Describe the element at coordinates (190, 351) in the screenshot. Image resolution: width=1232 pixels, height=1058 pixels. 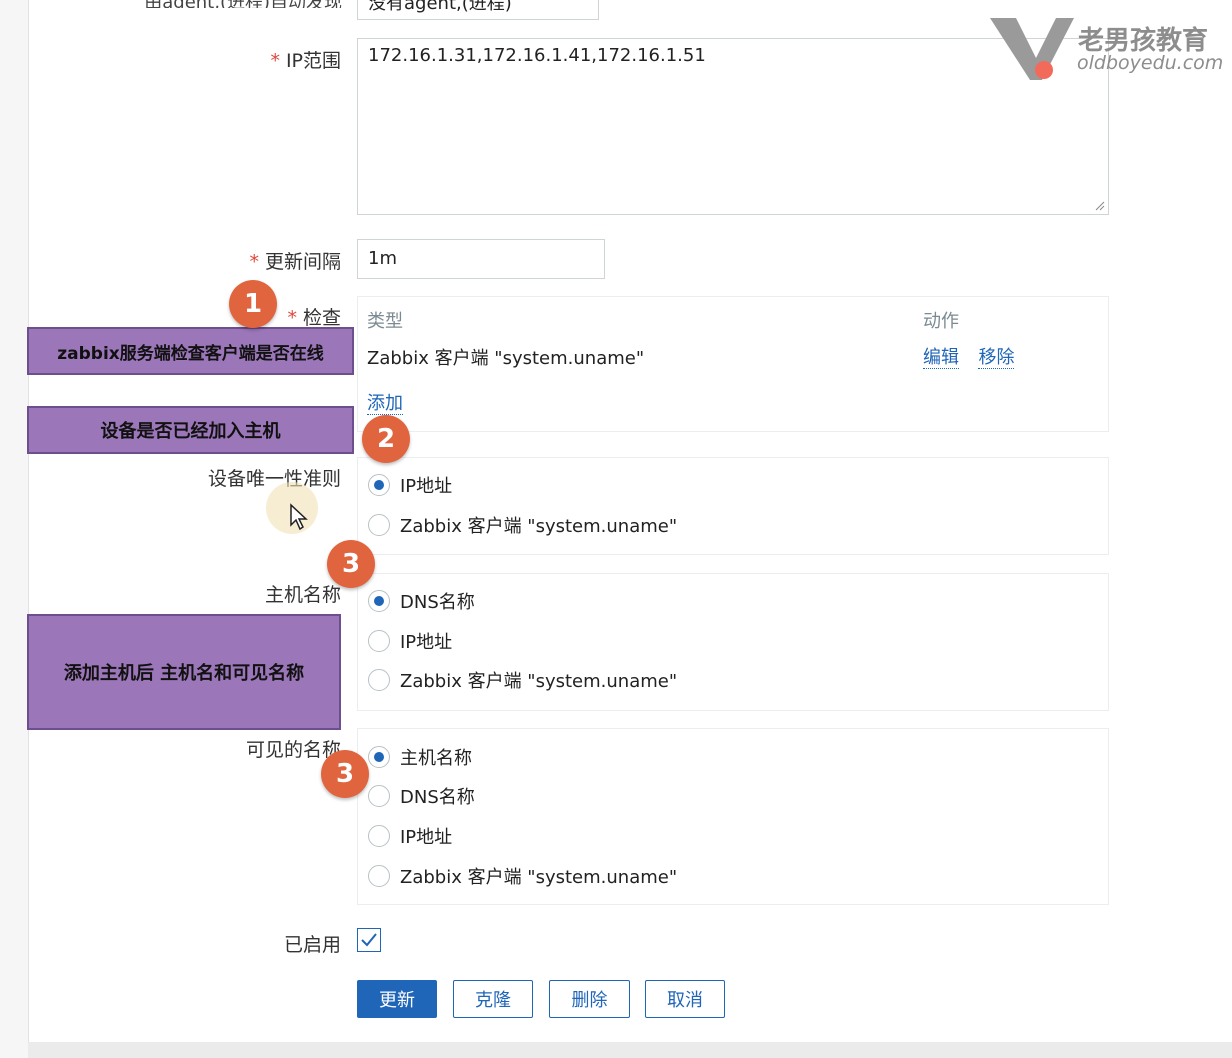
I see `annotation-box-checks: zabbix服务端检查客户端是否在线` at that location.